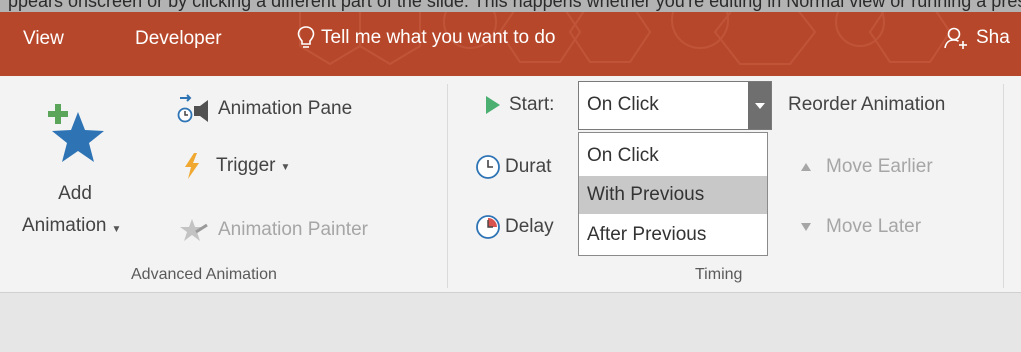 This screenshot has width=1021, height=352. I want to click on duration-field: Durat, so click(513, 167).